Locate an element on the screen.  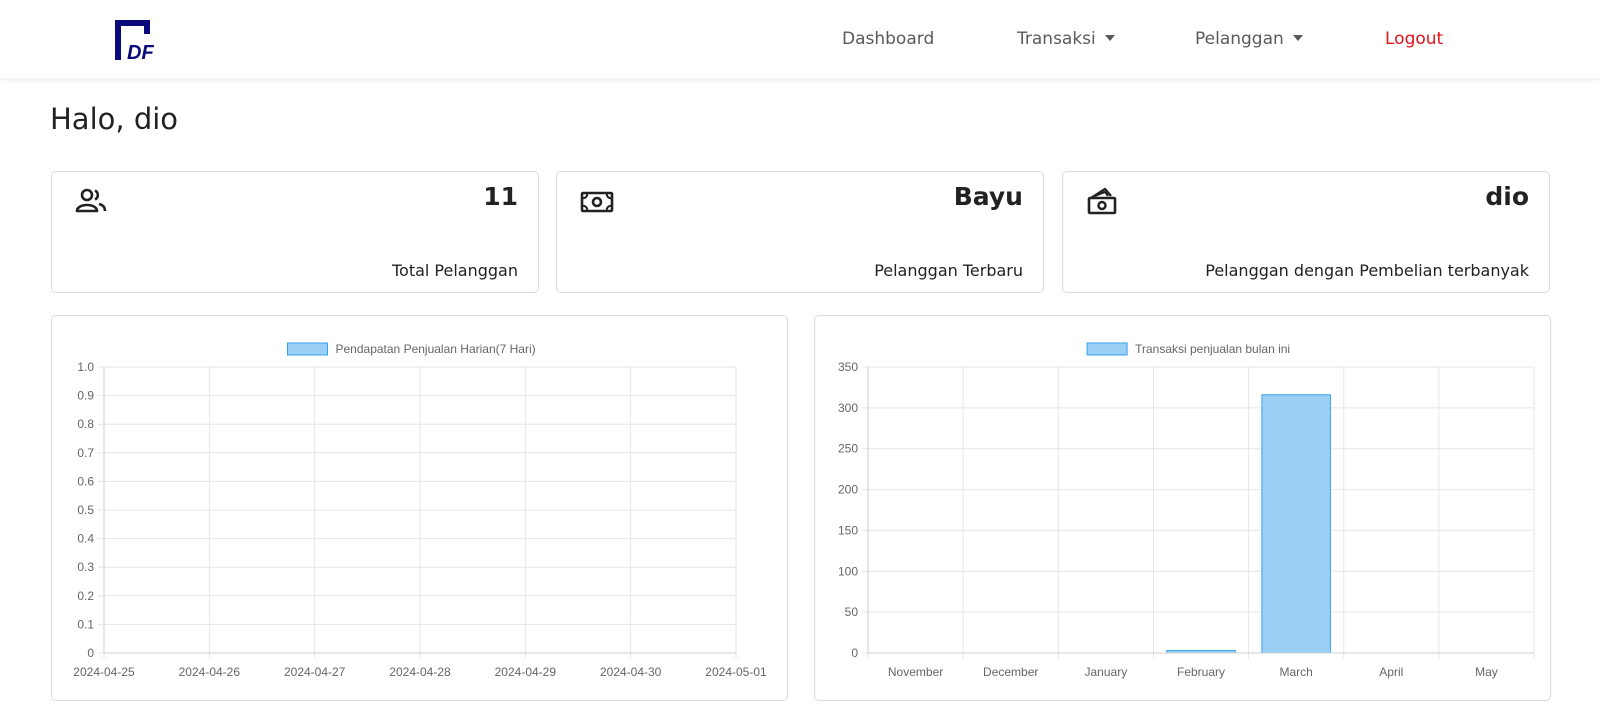
y-tick-label: 0.5 is located at coordinates (85, 510).